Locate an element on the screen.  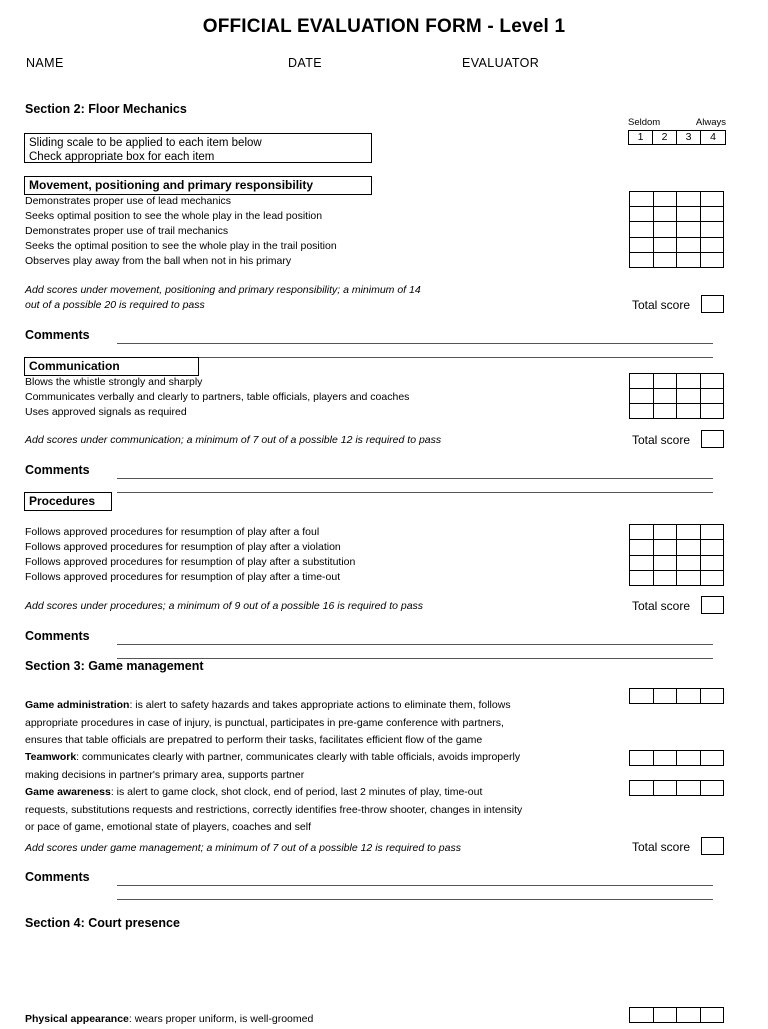
rating-grid-procedures is located at coordinates (676, 555).